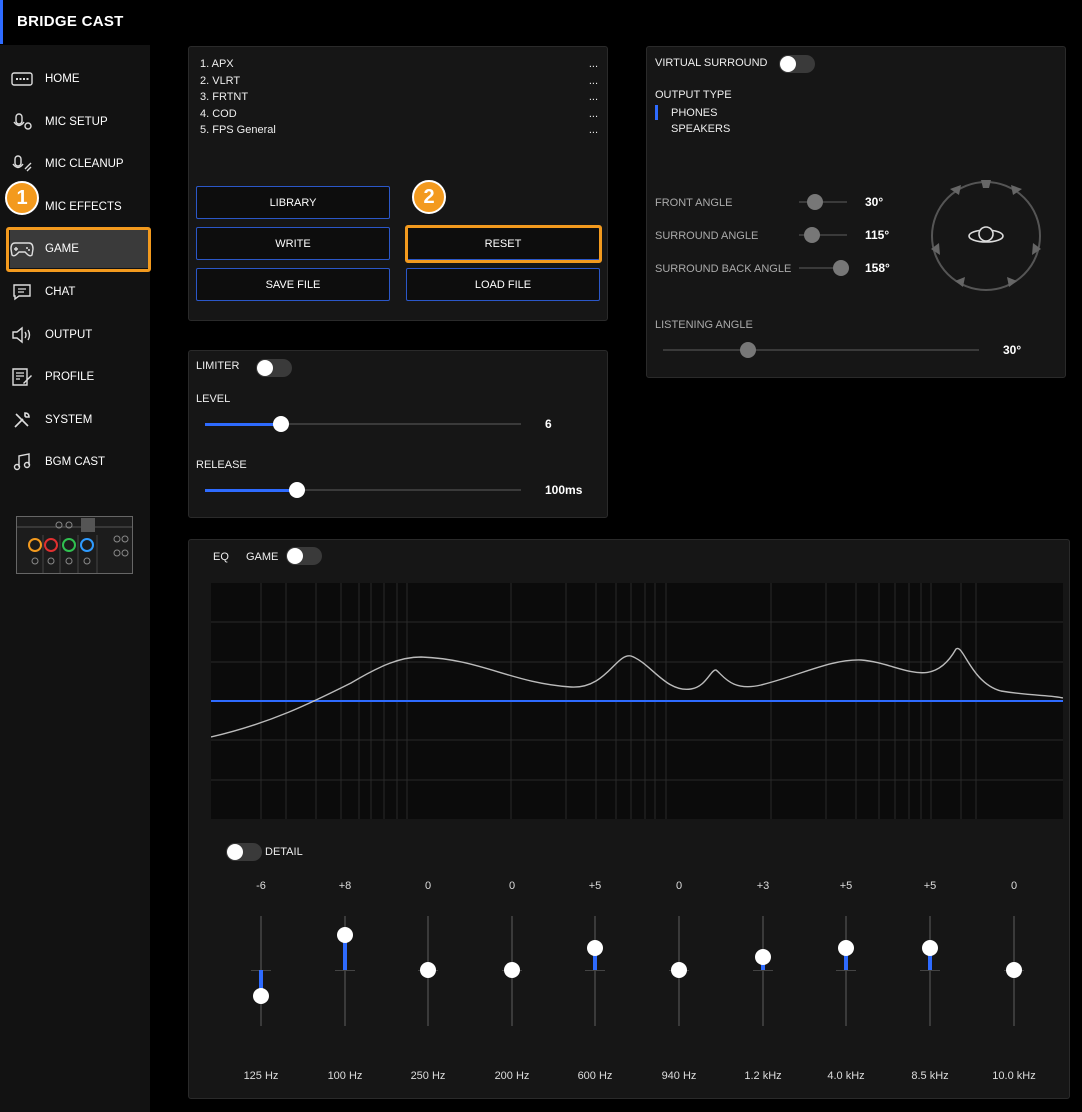 The image size is (1082, 1112). I want to click on eq-target-label: GAME, so click(262, 557).